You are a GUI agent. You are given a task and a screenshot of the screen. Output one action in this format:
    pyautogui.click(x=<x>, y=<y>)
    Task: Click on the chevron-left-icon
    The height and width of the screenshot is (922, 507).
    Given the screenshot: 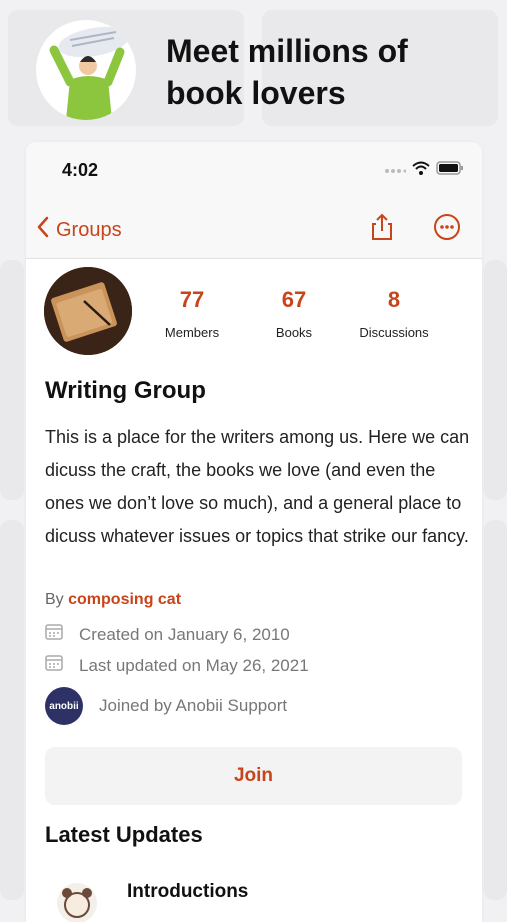 What is the action you would take?
    pyautogui.click(x=43, y=230)
    